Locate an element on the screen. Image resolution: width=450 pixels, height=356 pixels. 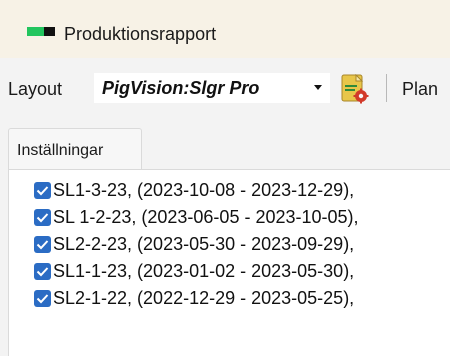
list-item: SL2-2-23, (2023-05-30 - 2023-09-29), is located at coordinates (229, 245).